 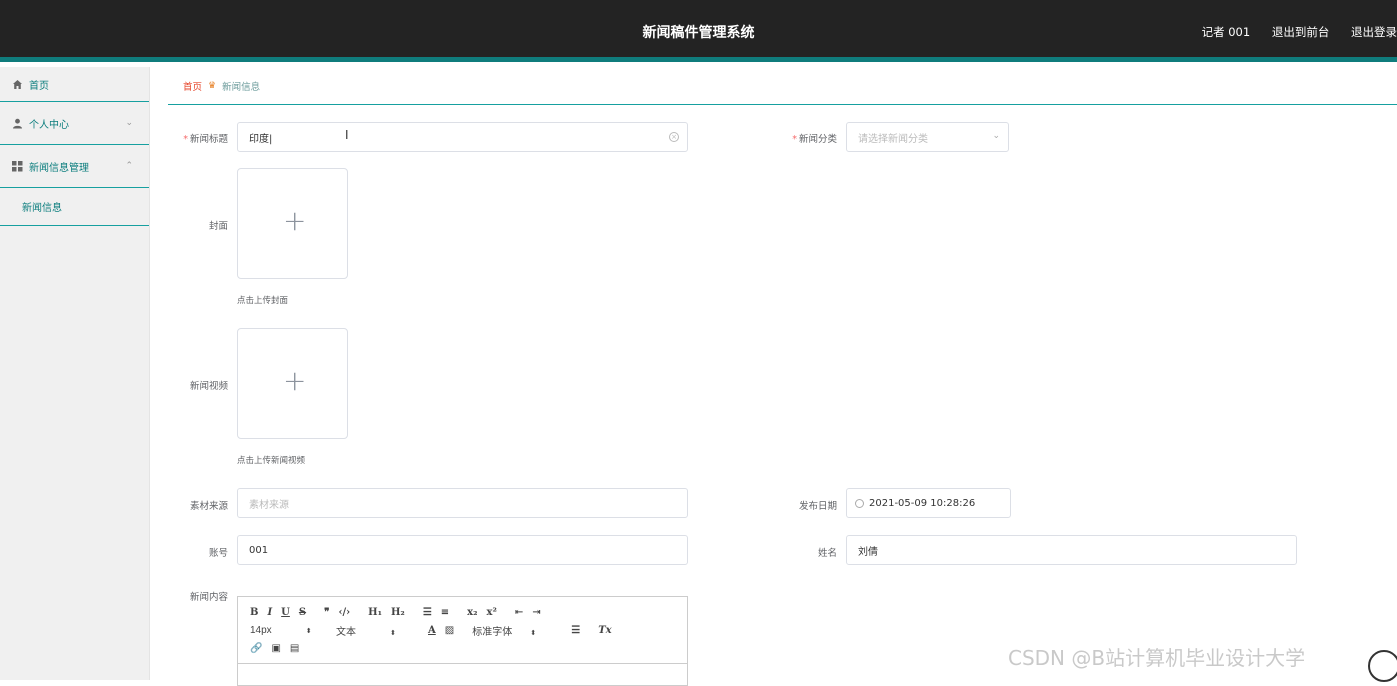 I want to click on sidebar-item-label: 个人中心, so click(x=49, y=125).